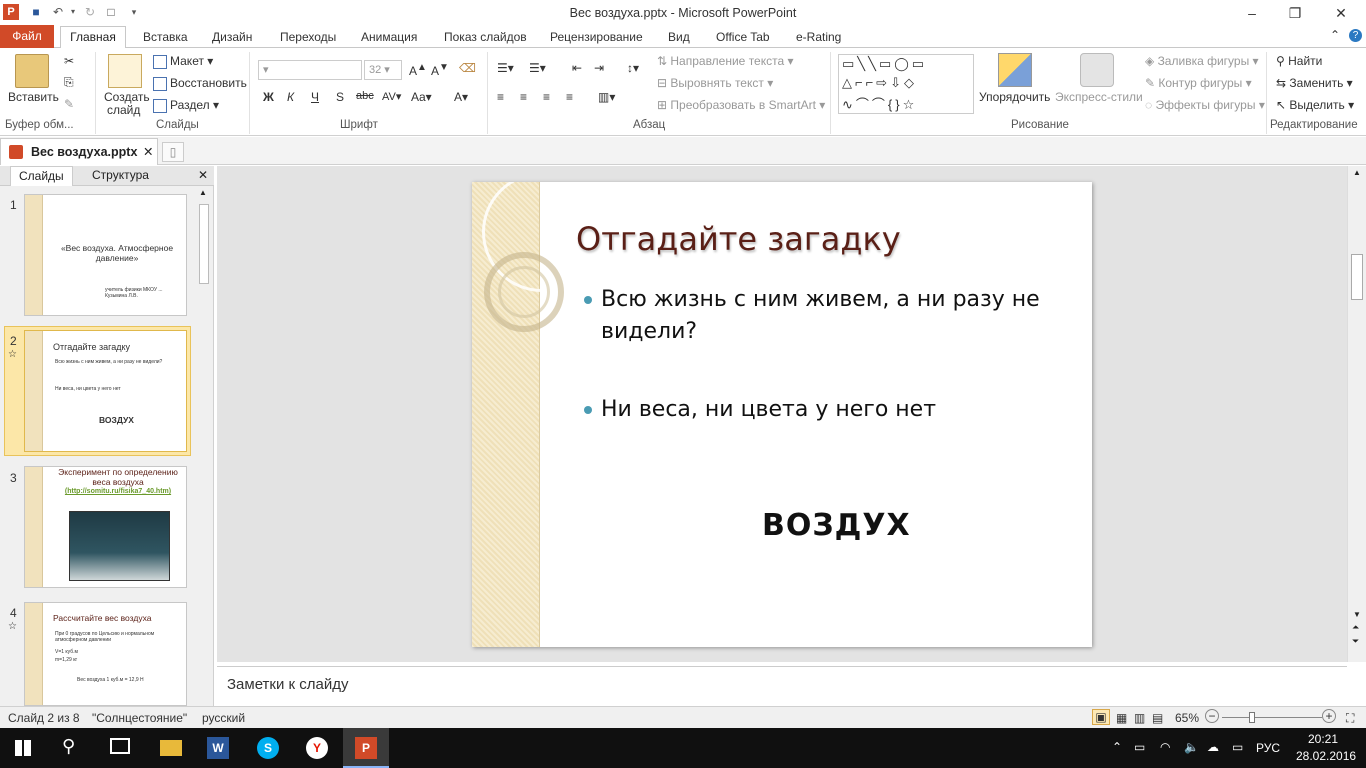 The width and height of the screenshot is (1366, 768). Describe the element at coordinates (288, 684) in the screenshot. I see `notes-placeholder: Заметки к слайду` at that location.